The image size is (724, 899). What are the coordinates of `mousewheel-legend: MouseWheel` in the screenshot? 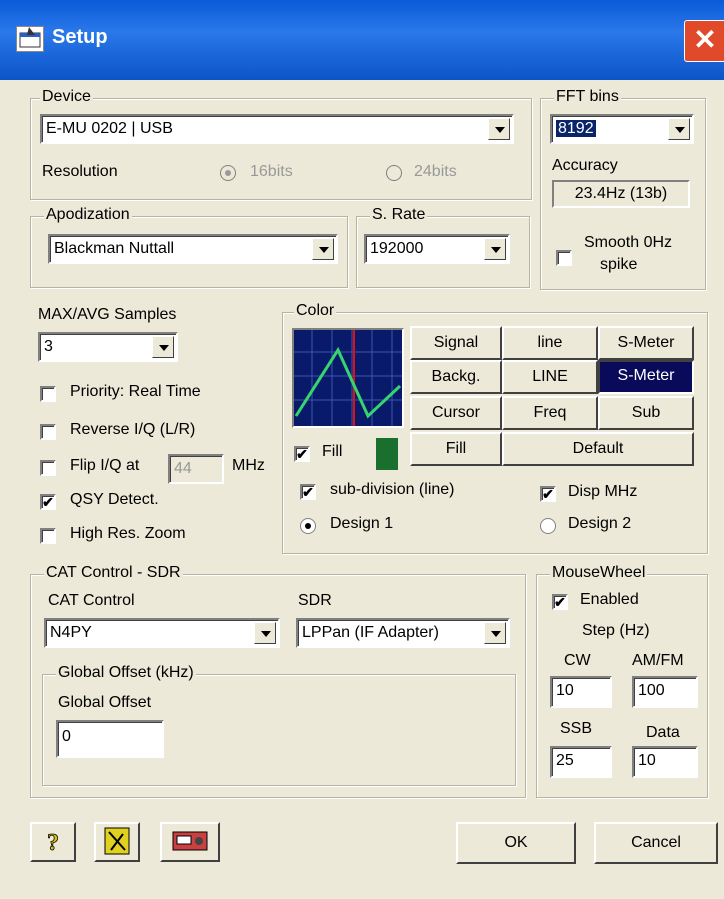 It's located at (599, 573).